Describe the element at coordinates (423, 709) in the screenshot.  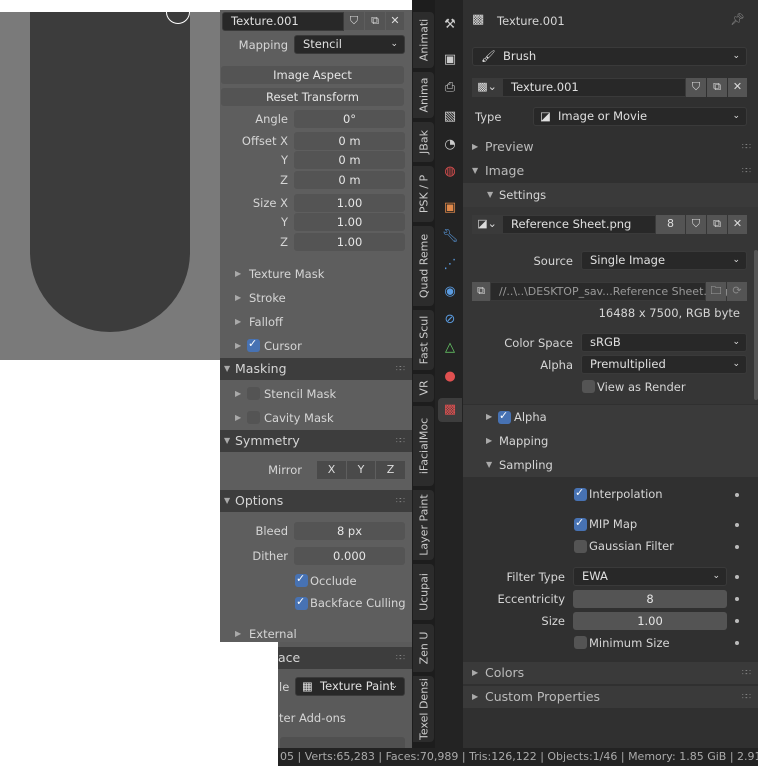
I see `tab-texel-density: Texel Densi` at that location.